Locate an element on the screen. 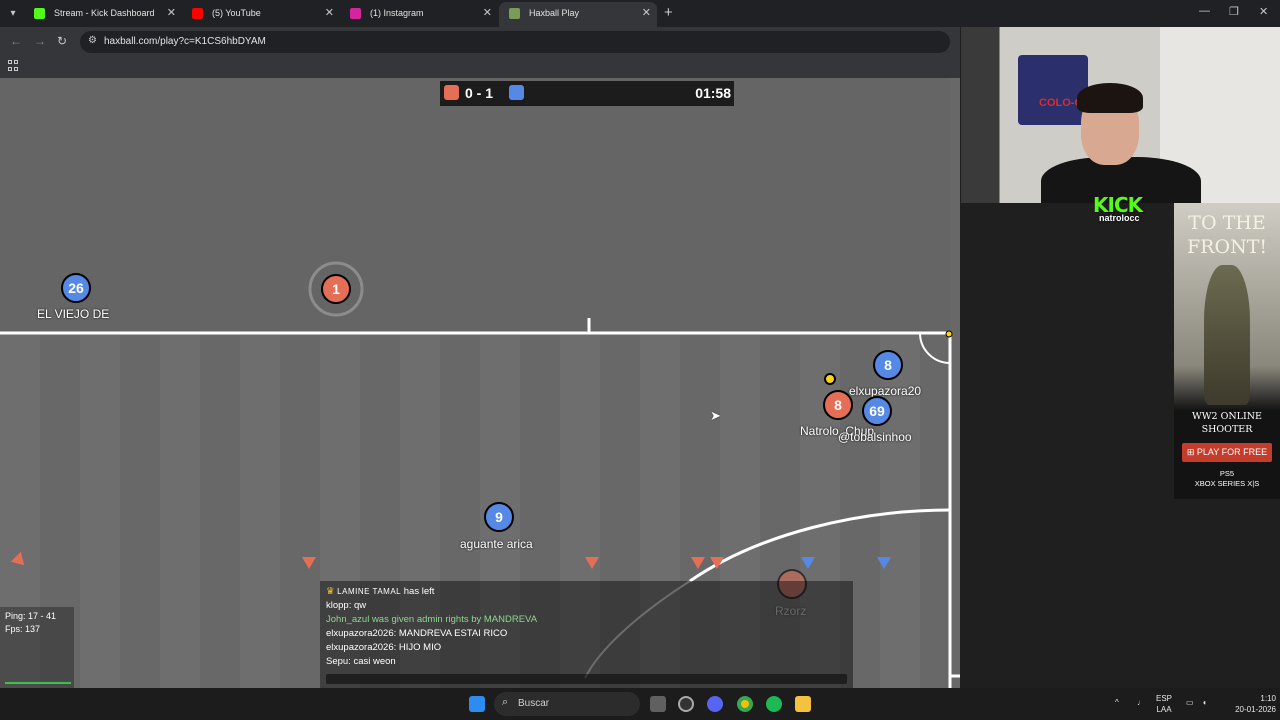 Image resolution: width=1280 pixels, height=720 pixels. scoreboard: 0 - 1 01:58 is located at coordinates (587, 93).